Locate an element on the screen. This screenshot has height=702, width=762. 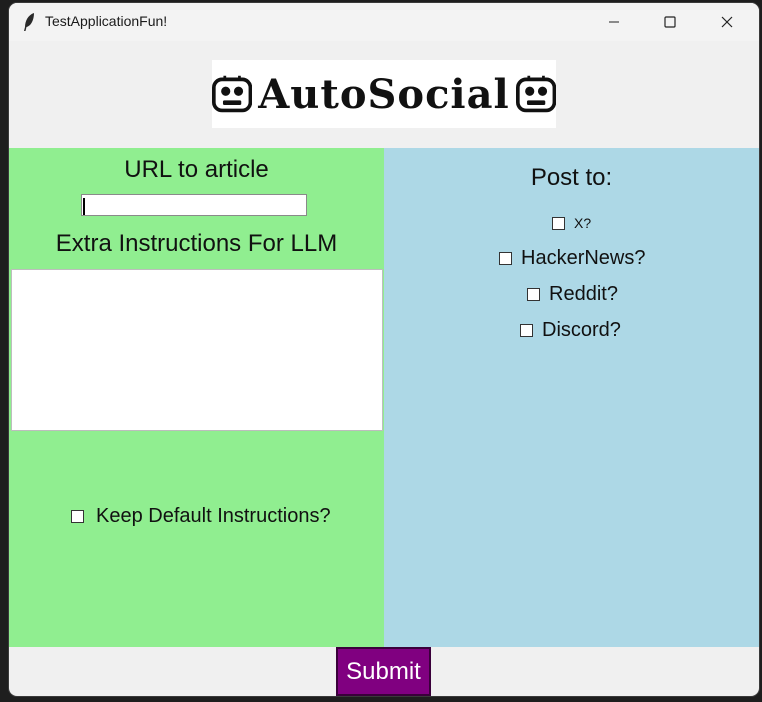
keep-default-label: Keep Default Instructions? is located at coordinates (213, 516).